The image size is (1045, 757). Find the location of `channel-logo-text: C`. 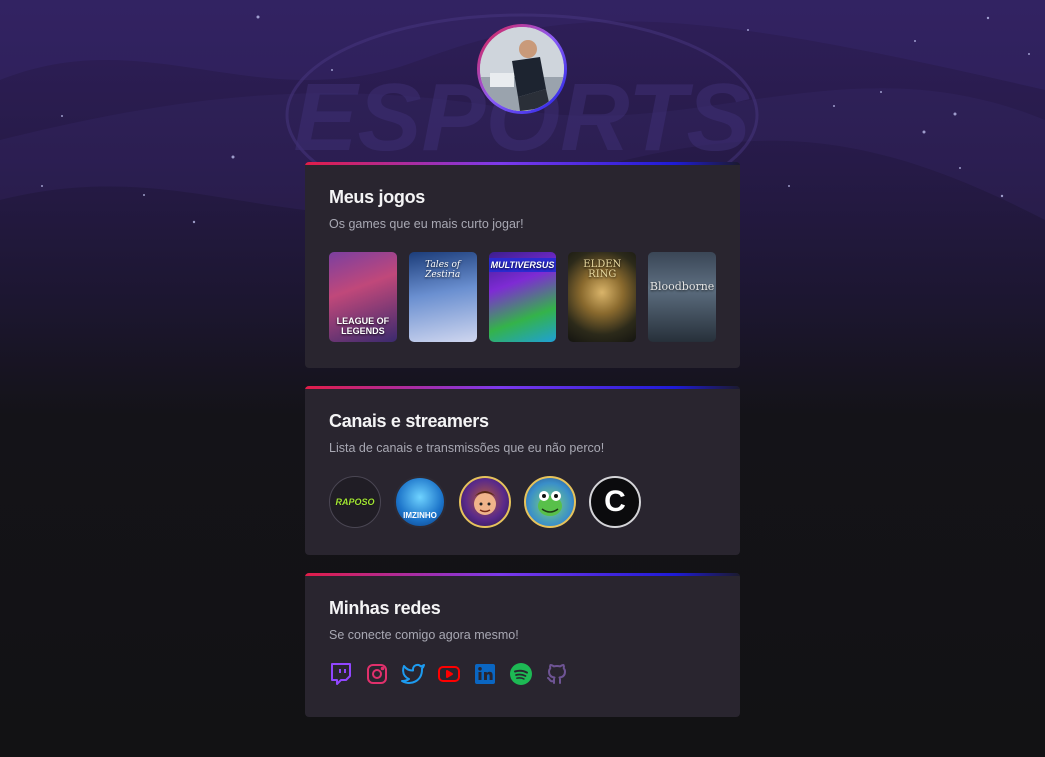

channel-logo-text: C is located at coordinates (615, 501).